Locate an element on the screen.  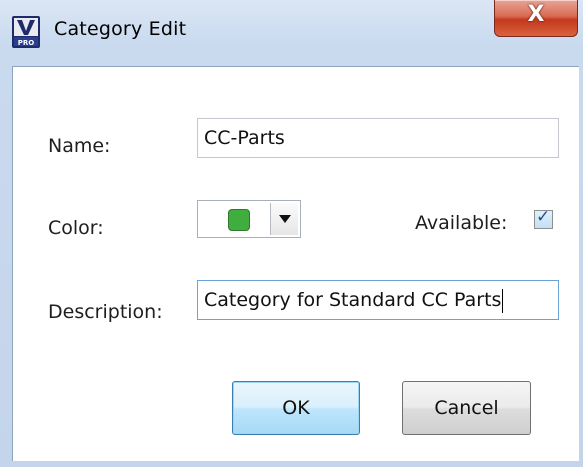
window-title: Category Edit is located at coordinates (120, 29).